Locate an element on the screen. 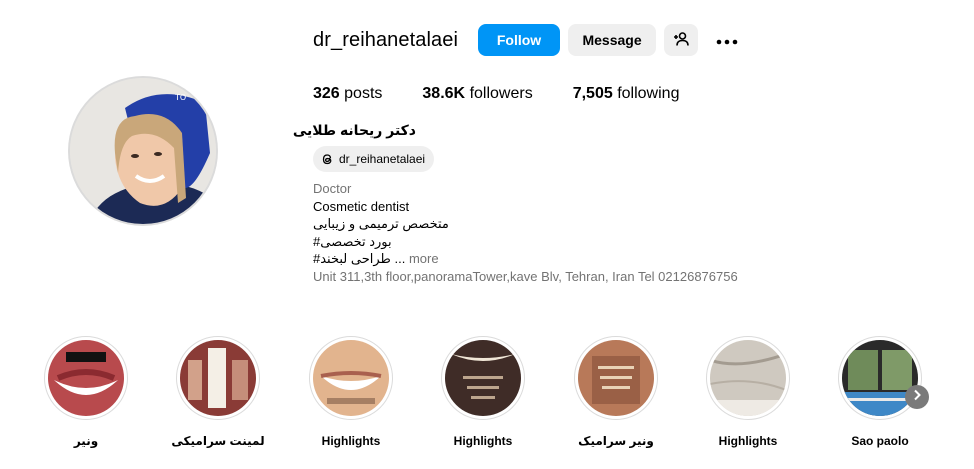 The image size is (974, 469). bio-line: Cosmetic dentist is located at coordinates (361, 206).